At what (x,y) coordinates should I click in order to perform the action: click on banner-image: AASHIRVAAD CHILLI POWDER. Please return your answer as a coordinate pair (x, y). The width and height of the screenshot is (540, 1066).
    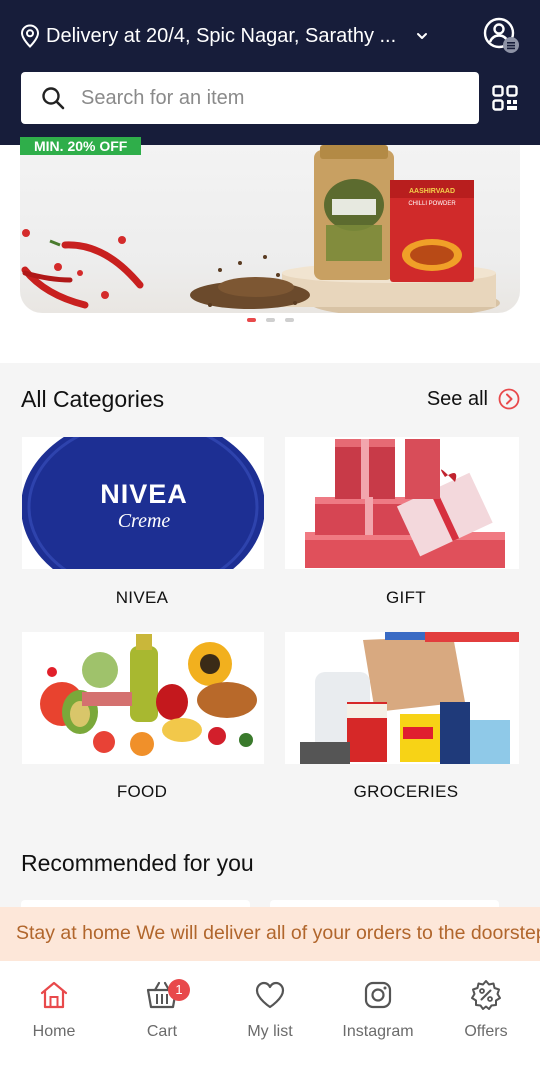
    Looking at the image, I should click on (260, 229).